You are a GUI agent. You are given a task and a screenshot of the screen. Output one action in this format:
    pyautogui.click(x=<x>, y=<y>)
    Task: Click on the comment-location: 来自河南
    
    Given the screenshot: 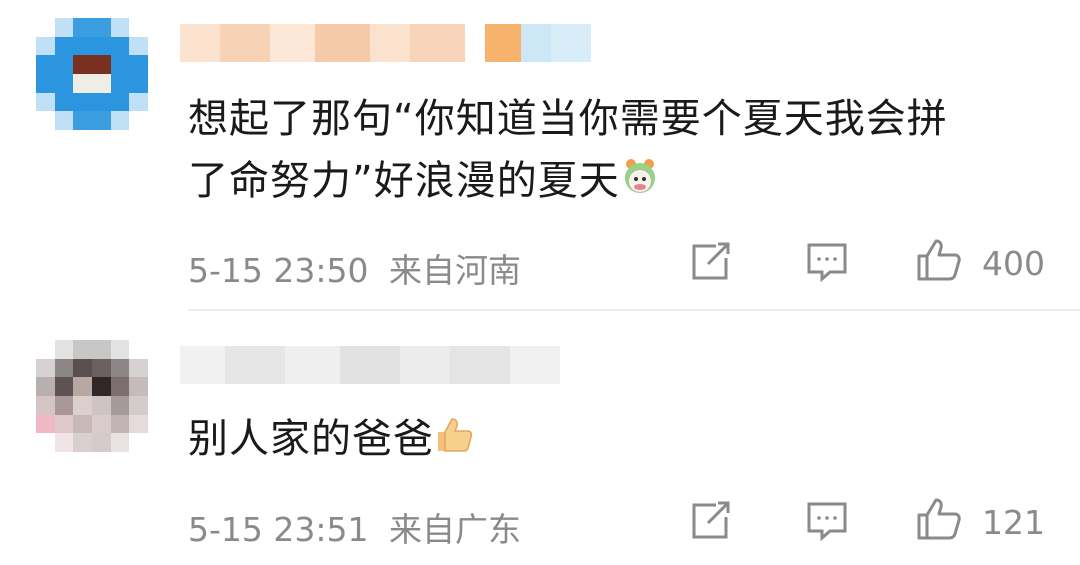 What is the action you would take?
    pyautogui.click(x=455, y=270)
    